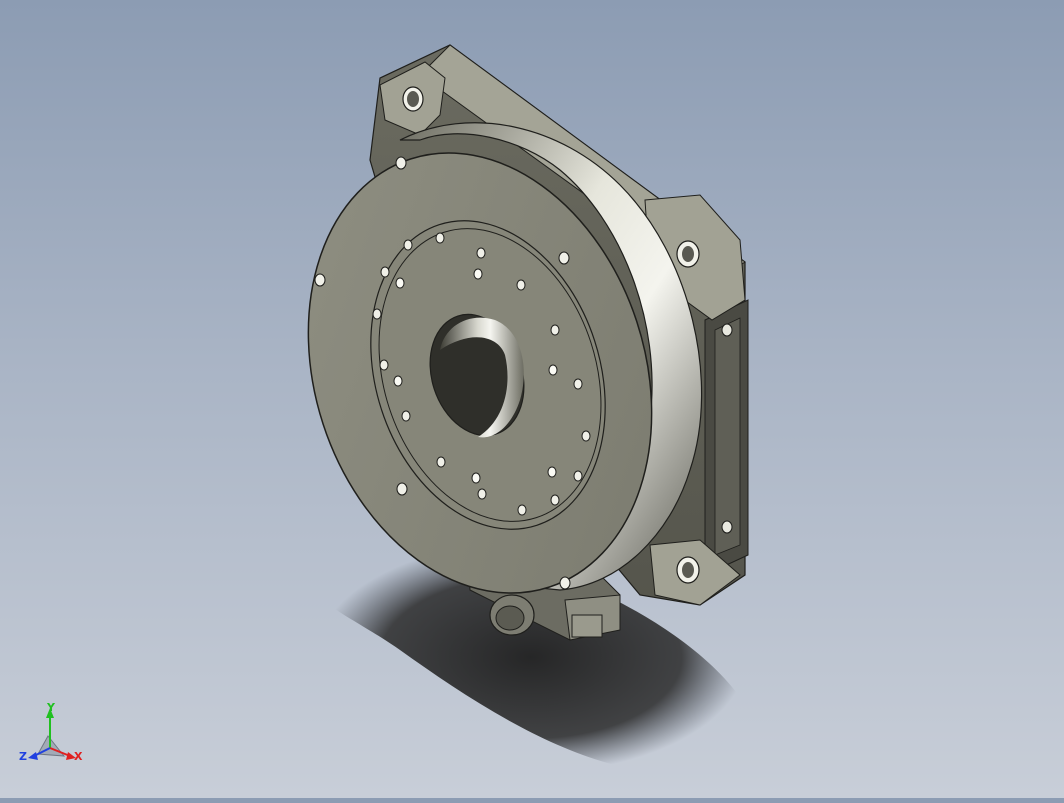 Image resolution: width=1064 pixels, height=803 pixels. Describe the element at coordinates (78, 756) in the screenshot. I see `x-axis-label: X` at that location.